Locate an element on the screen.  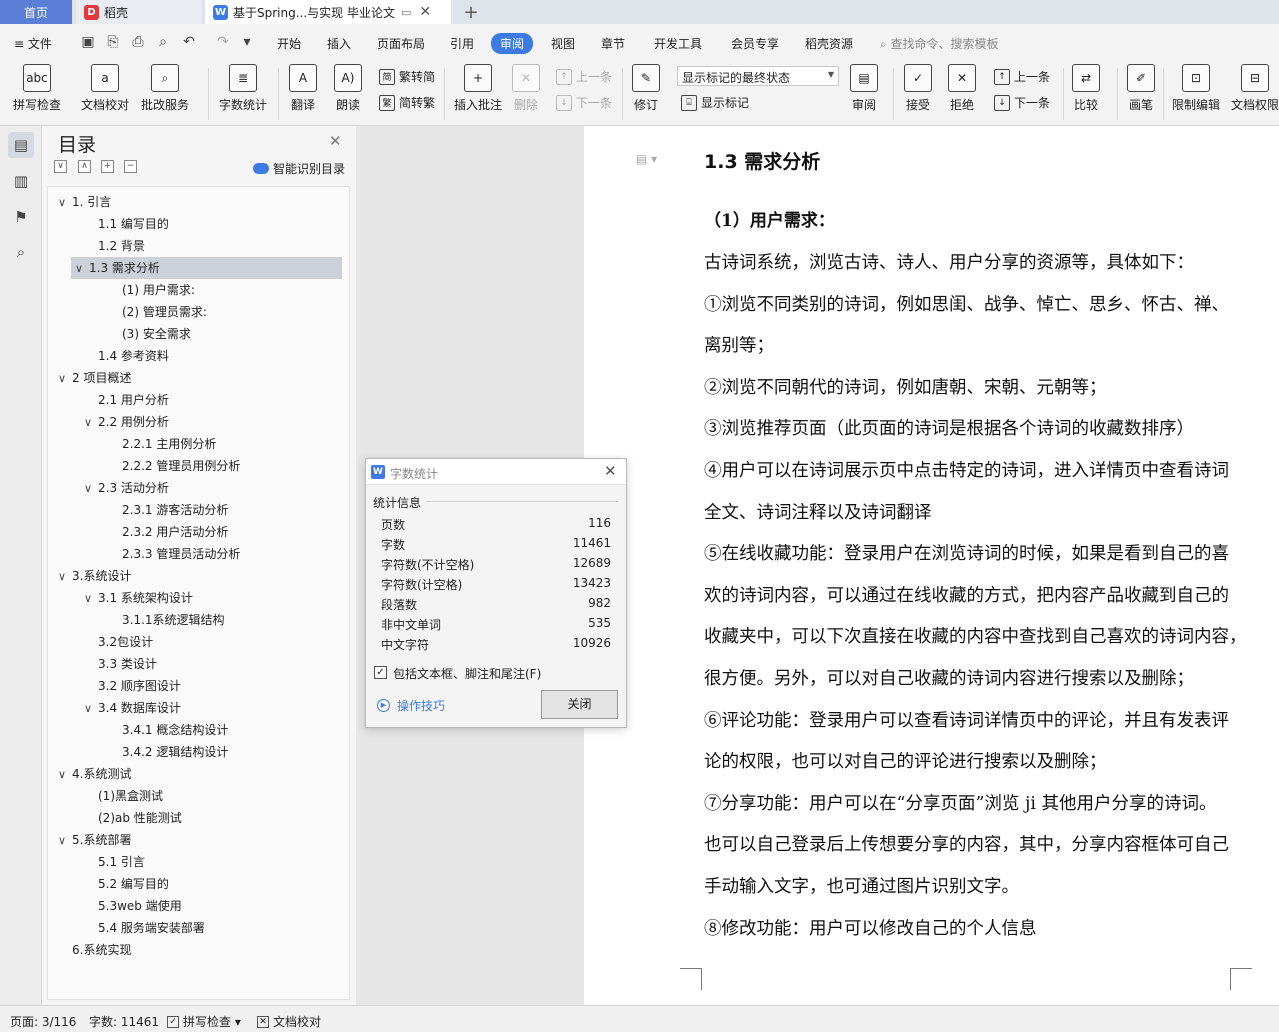
toc-item: 3.4.2 逻辑结构设计 is located at coordinates (198, 752).